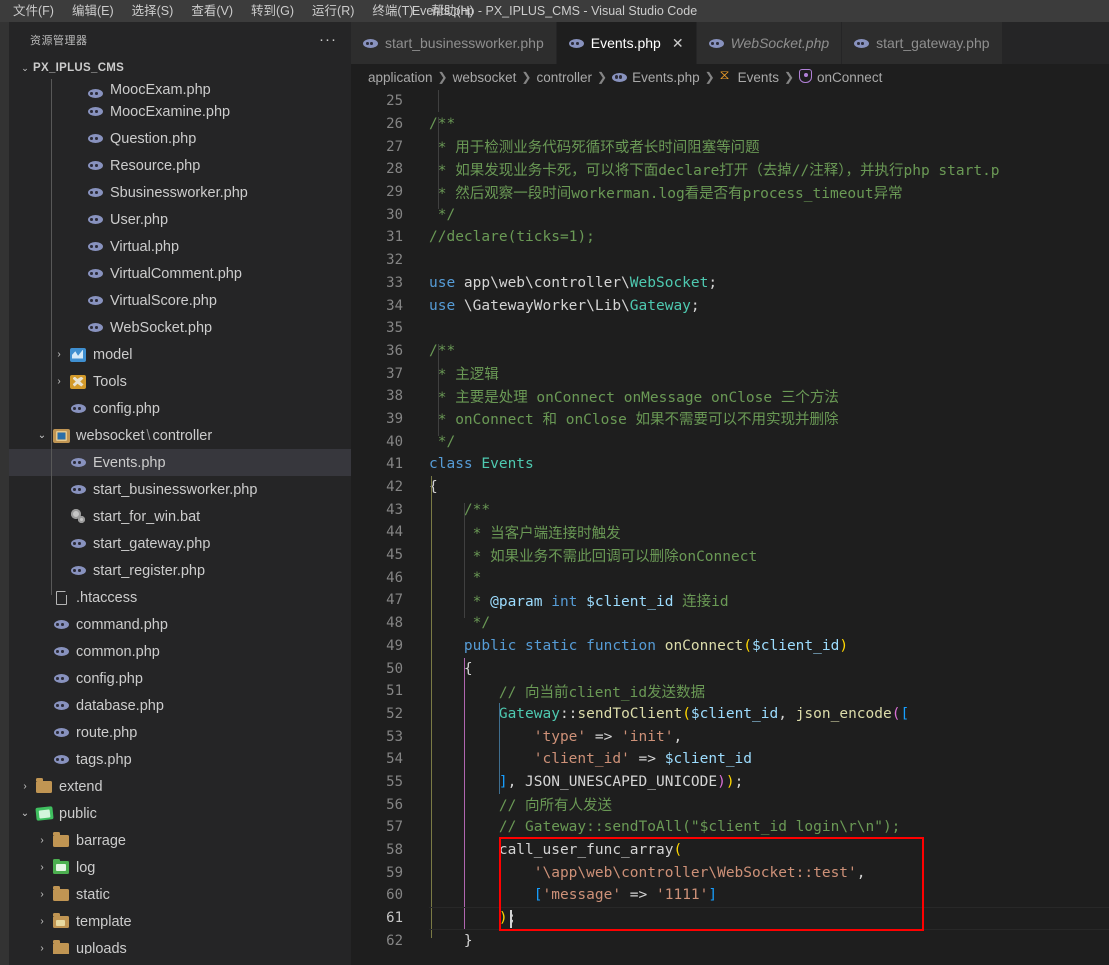 The image size is (1109, 965). What do you see at coordinates (180, 138) in the screenshot?
I see `tree-file-row: Question.php` at bounding box center [180, 138].